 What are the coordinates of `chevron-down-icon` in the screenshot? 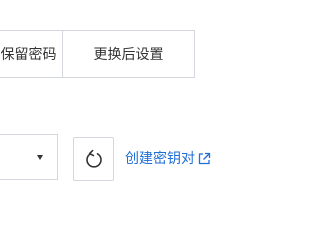 It's located at (40, 157).